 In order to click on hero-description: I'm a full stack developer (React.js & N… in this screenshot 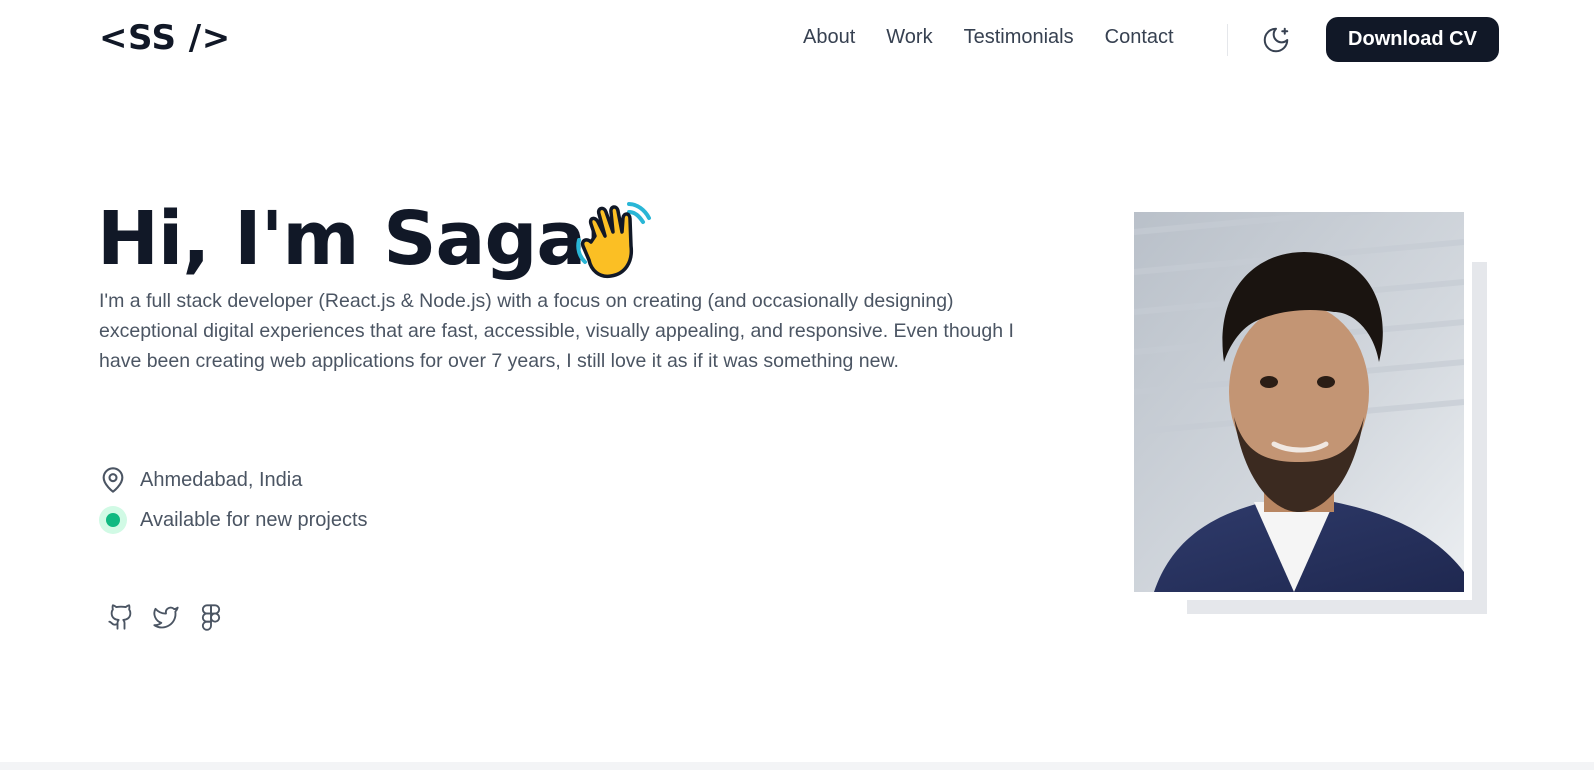, I will do `click(556, 331)`.